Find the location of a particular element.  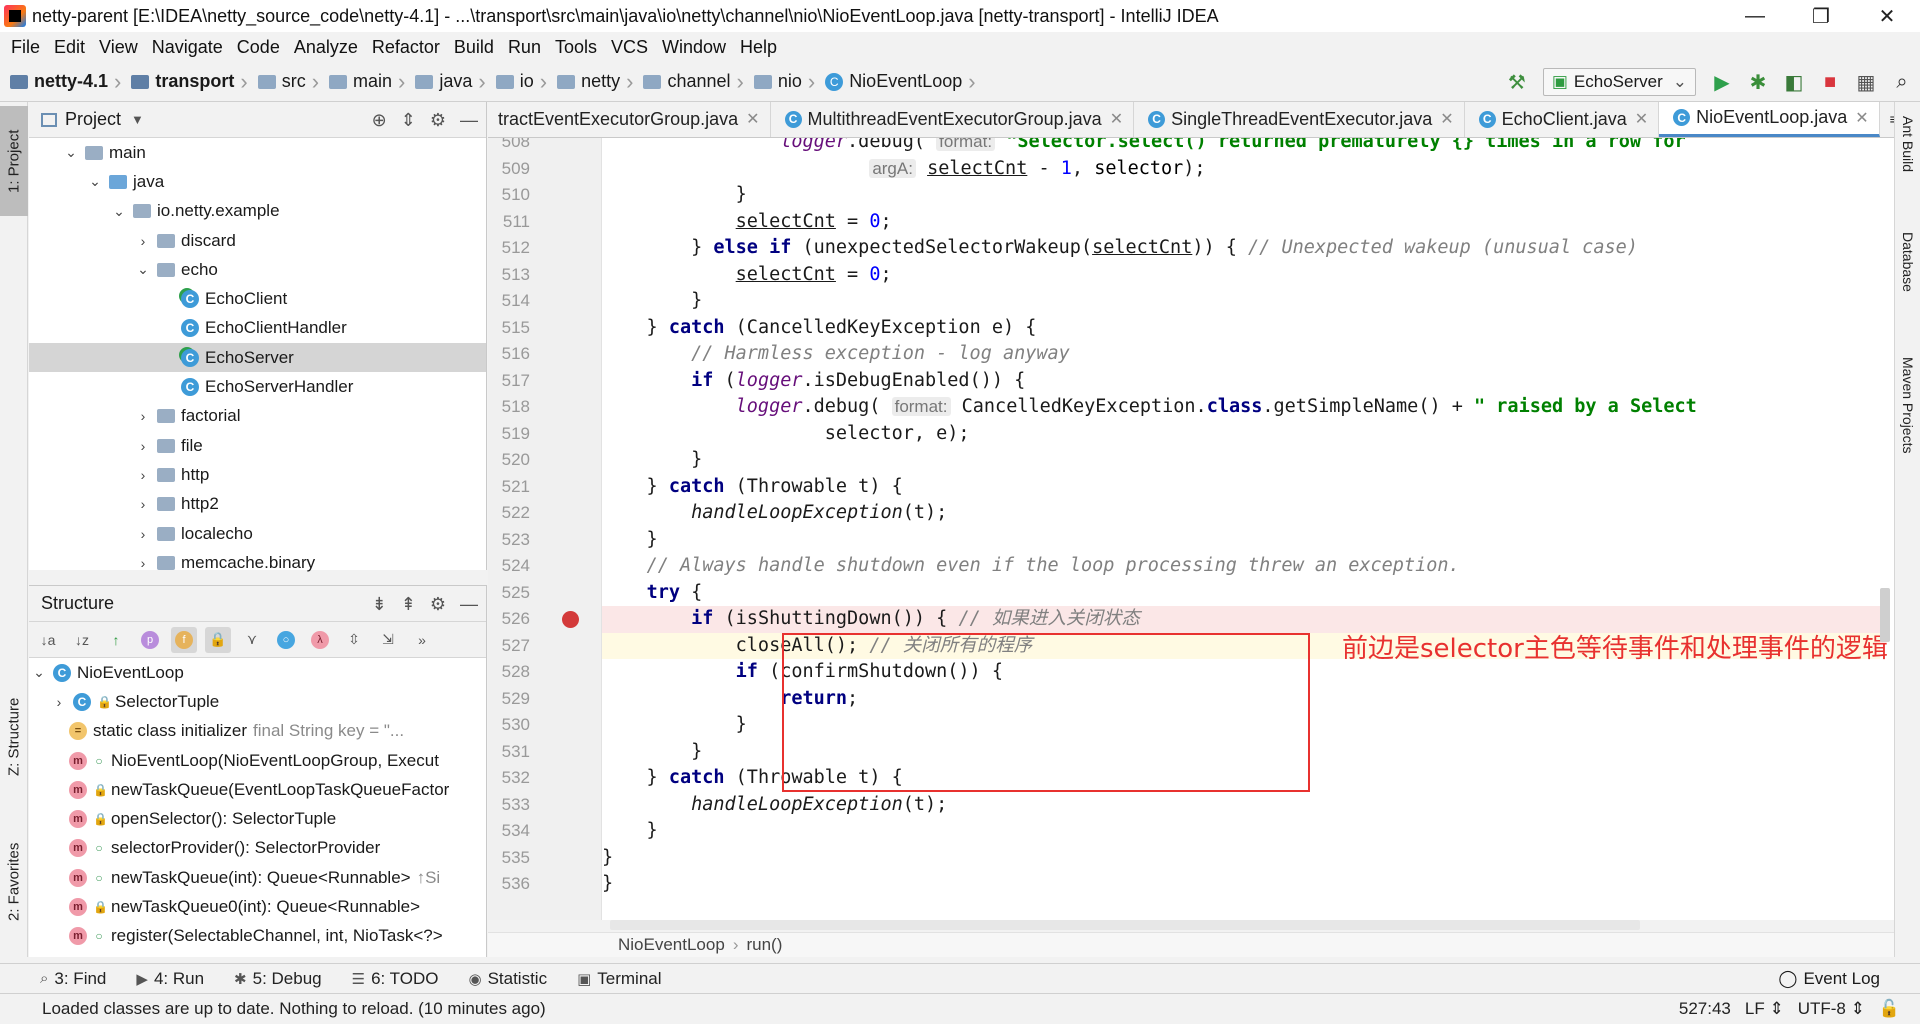

lambda-icon: λ is located at coordinates (320, 640).